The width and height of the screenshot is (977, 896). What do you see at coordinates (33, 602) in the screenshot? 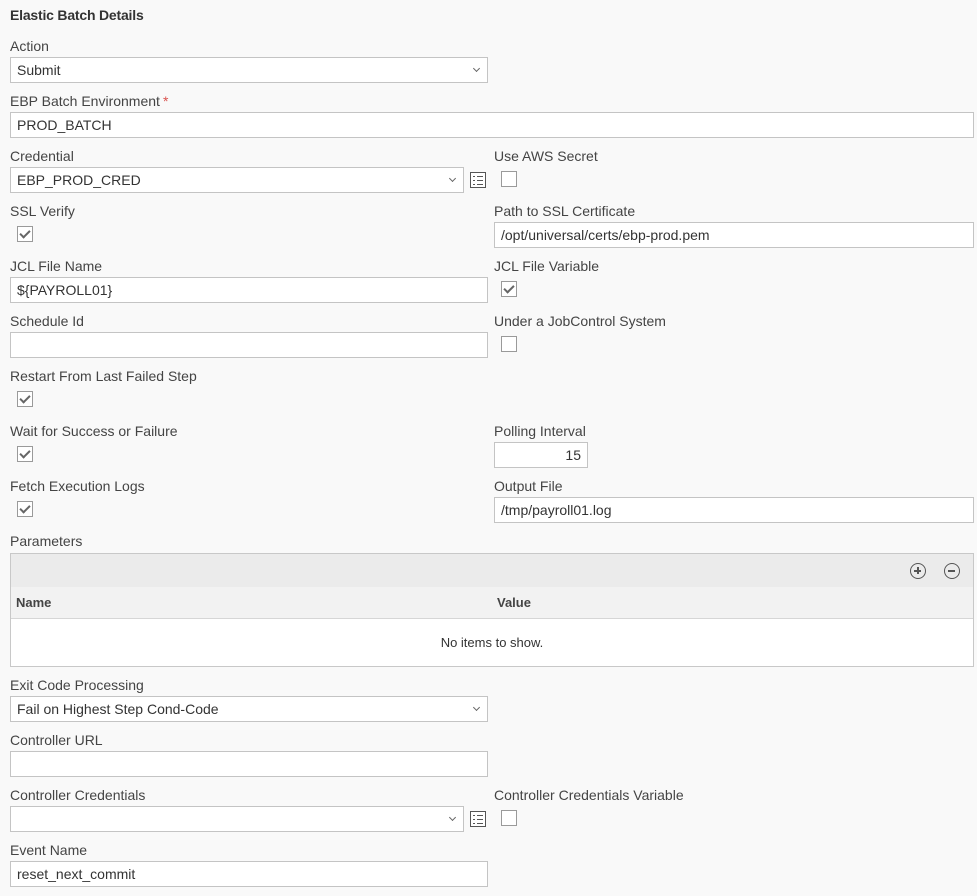
I see `column-header-name: Name` at bounding box center [33, 602].